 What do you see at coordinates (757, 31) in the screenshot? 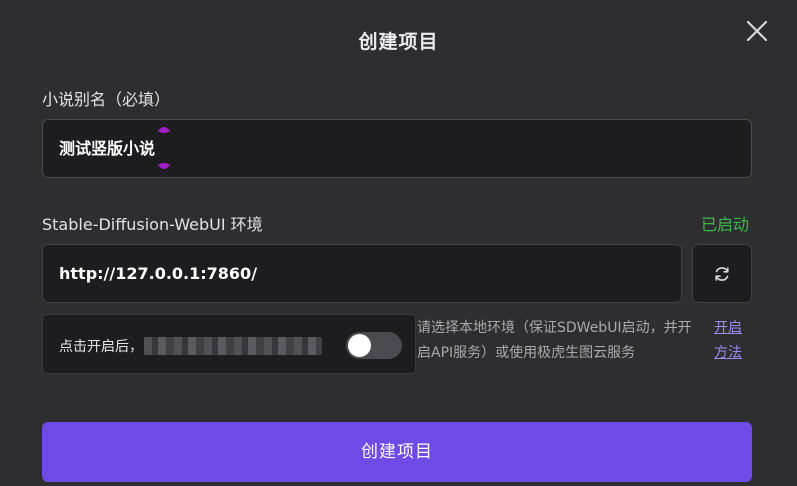
I see `close-icon` at bounding box center [757, 31].